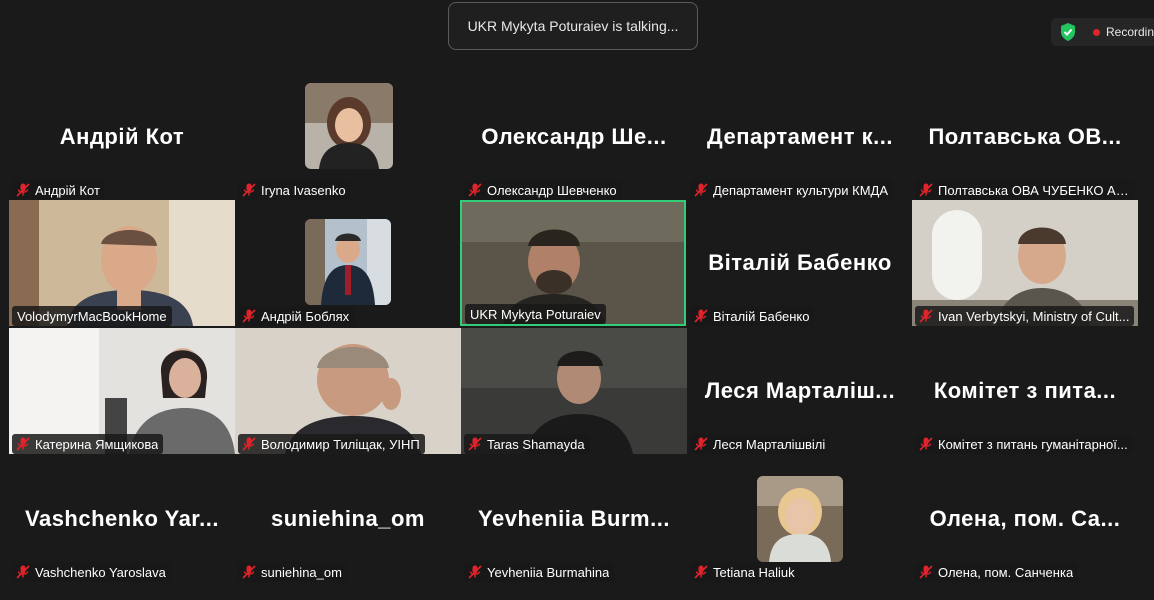  Describe the element at coordinates (91, 572) in the screenshot. I see `participant-label: Vashchenko Yaroslava` at that location.